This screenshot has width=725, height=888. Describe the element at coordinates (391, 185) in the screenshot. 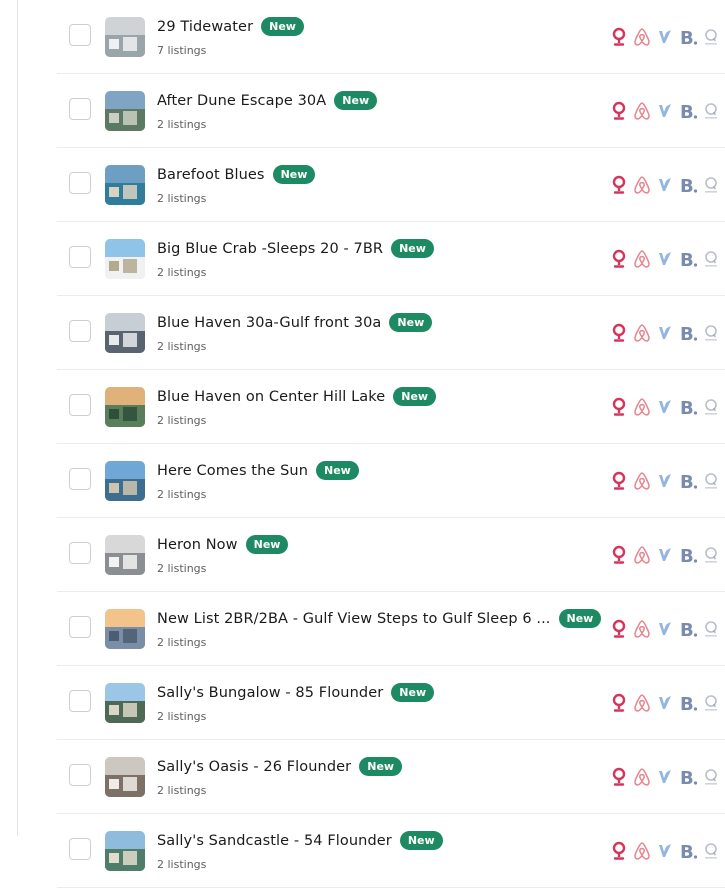

I see `list-item: Barefoot Blues New 2 listings B` at that location.